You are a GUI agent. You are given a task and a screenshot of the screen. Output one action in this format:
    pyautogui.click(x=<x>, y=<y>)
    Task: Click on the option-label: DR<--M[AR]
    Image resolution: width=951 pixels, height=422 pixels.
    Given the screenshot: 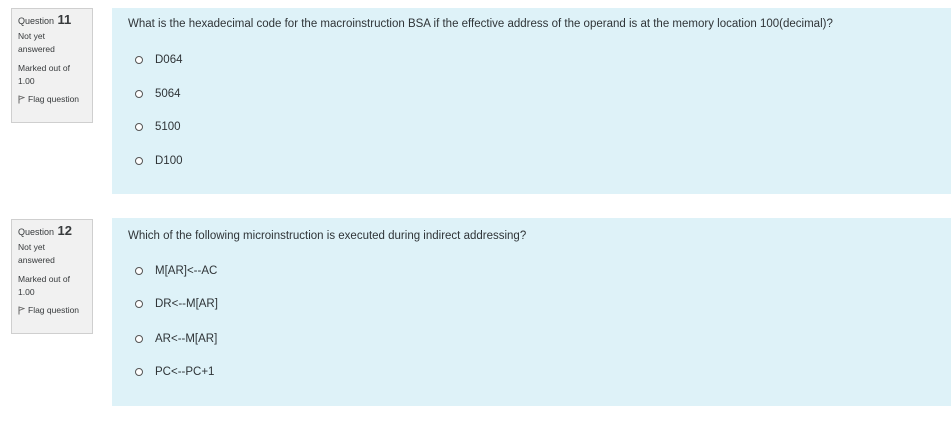 What is the action you would take?
    pyautogui.click(x=186, y=304)
    